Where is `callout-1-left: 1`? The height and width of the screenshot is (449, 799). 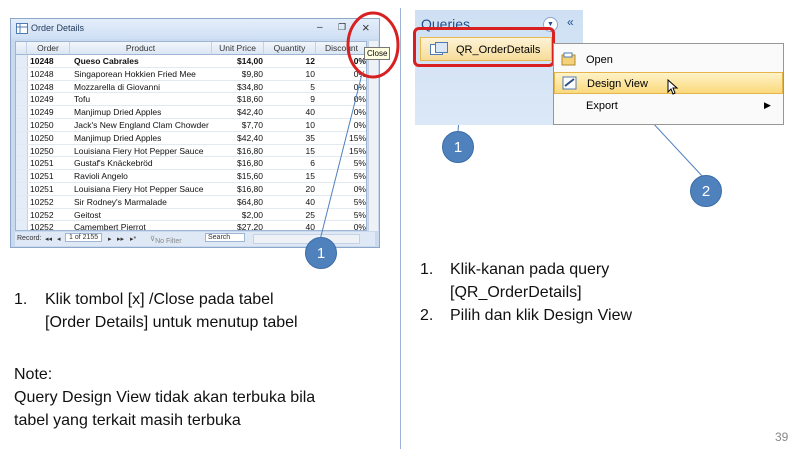 callout-1-left: 1 is located at coordinates (321, 253).